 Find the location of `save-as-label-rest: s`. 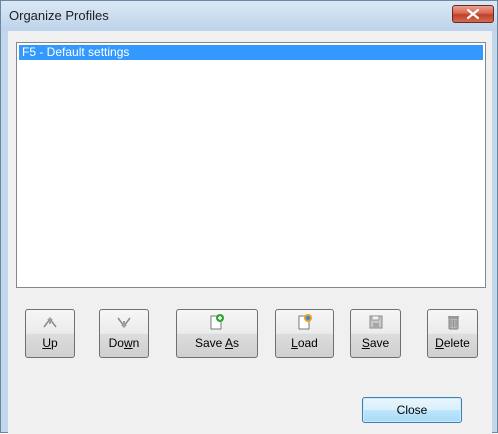

save-as-label-rest: s is located at coordinates (236, 343).